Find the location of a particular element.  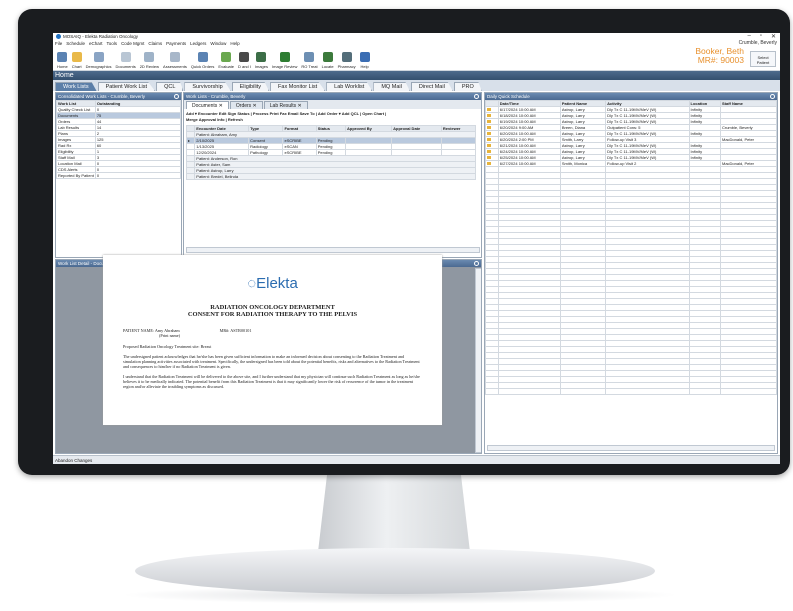

print-name-label: (Print name) is located at coordinates (170, 335).